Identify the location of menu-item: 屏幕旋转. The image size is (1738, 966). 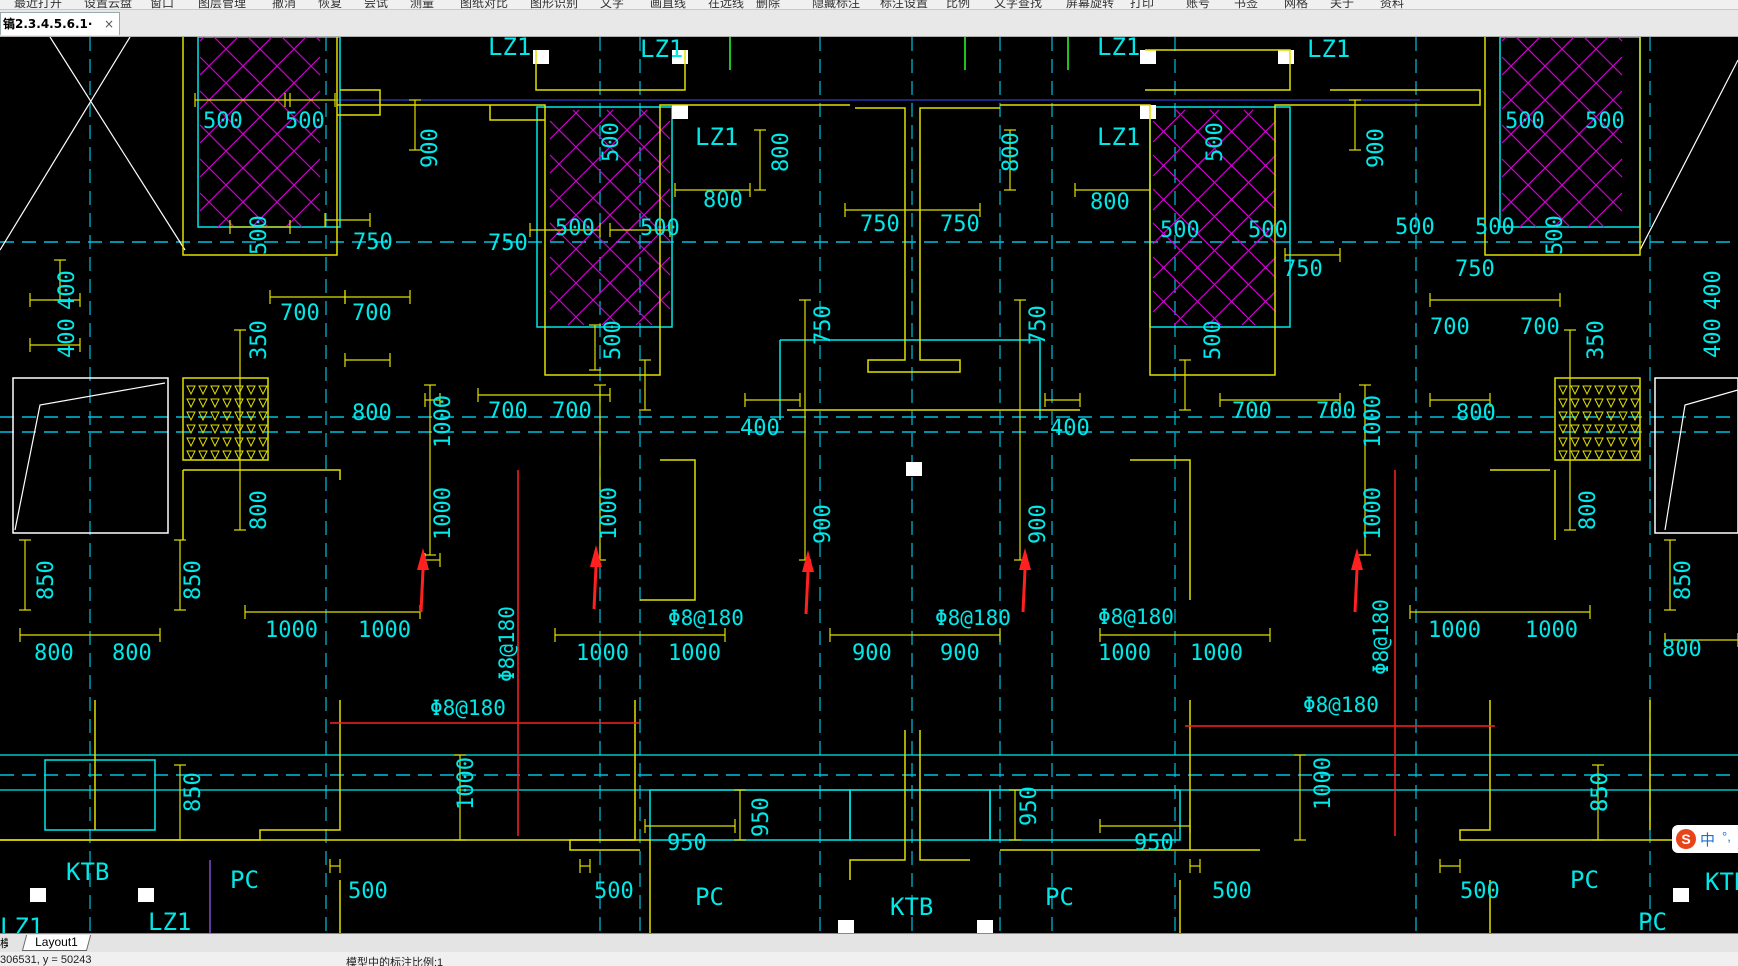
(1090, 4).